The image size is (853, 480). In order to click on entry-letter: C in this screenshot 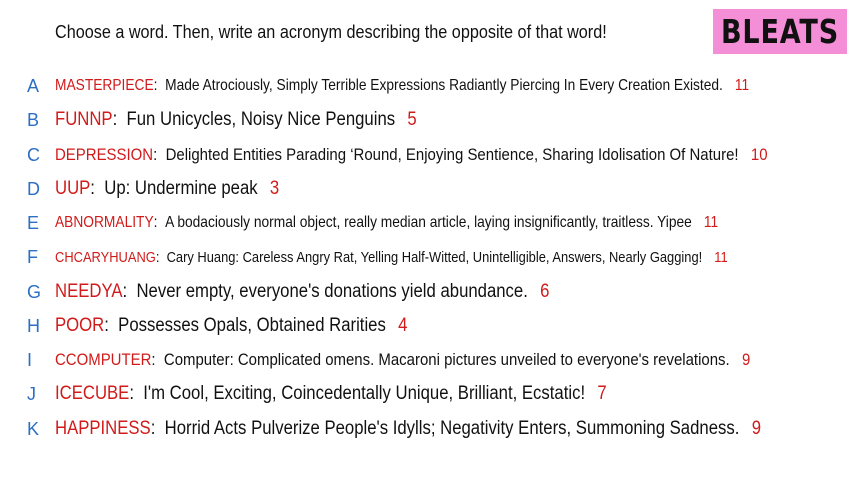, I will do `click(33, 154)`.